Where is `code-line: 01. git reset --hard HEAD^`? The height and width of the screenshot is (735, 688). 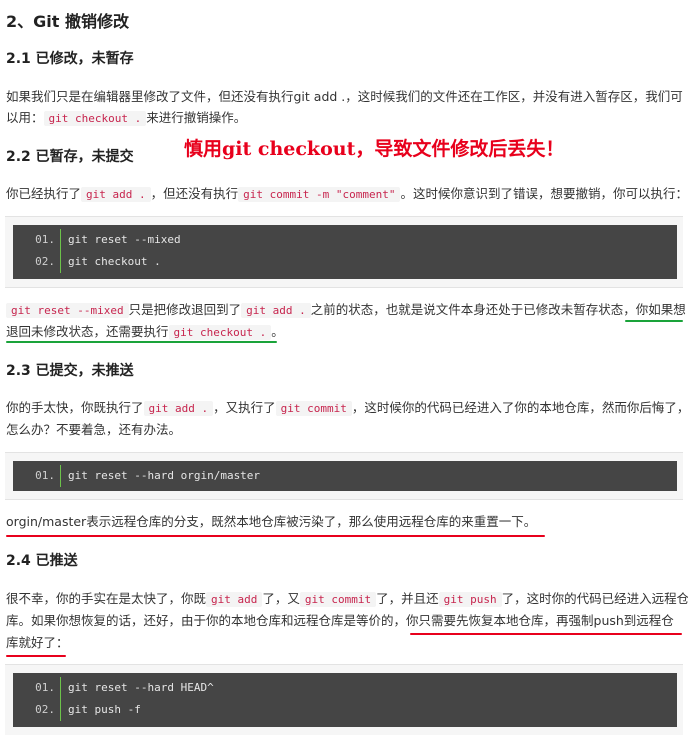 code-line: 01. git reset --hard HEAD^ is located at coordinates (345, 688).